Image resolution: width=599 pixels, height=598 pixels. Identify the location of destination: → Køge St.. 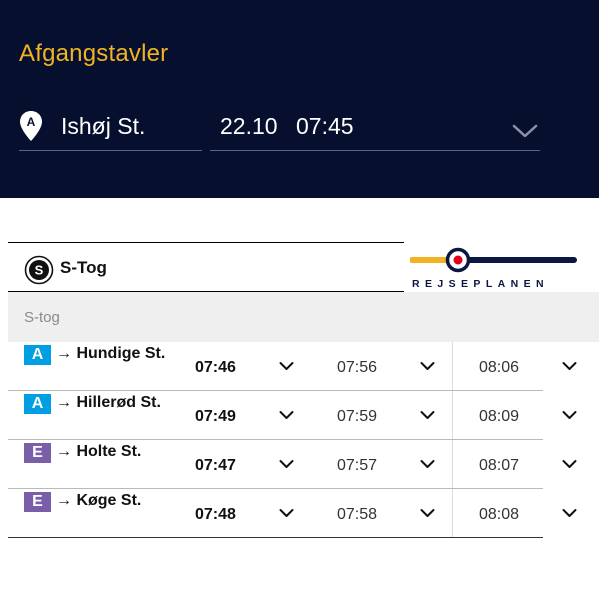
(99, 500).